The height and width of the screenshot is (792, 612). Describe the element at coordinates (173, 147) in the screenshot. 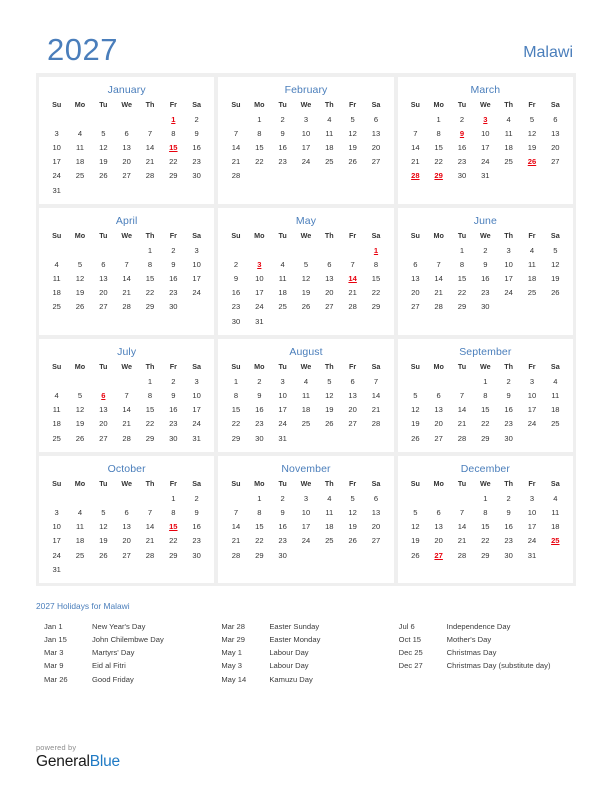

I see `day-cell-holiday: 15` at that location.